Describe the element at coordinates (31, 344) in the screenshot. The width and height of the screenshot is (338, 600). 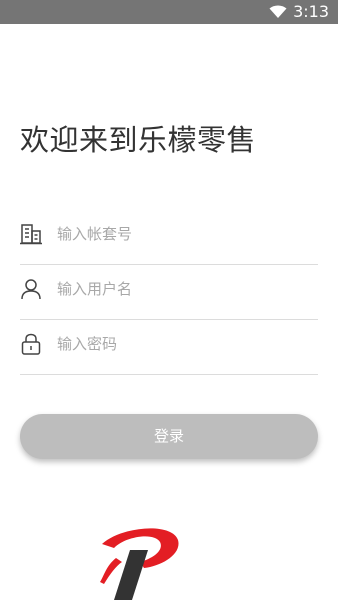
I see `lock-icon` at that location.